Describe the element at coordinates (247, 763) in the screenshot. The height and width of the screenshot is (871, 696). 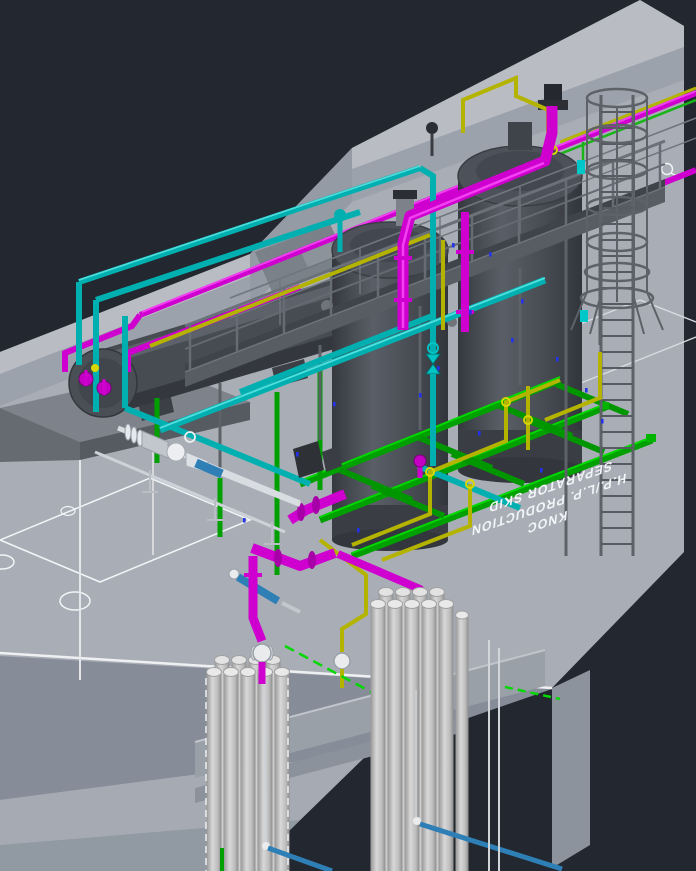
I see `riser-bundle-left` at that location.